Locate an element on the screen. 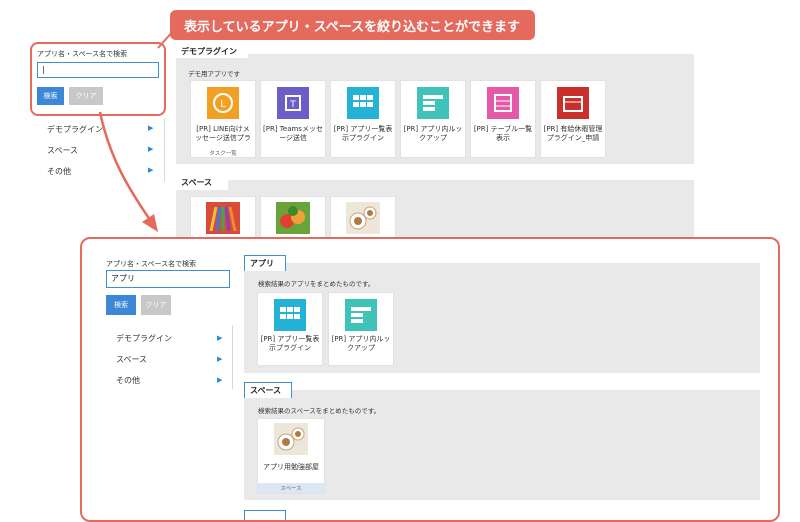  app-card-foot: タスク一覧 is located at coordinates (223, 153).